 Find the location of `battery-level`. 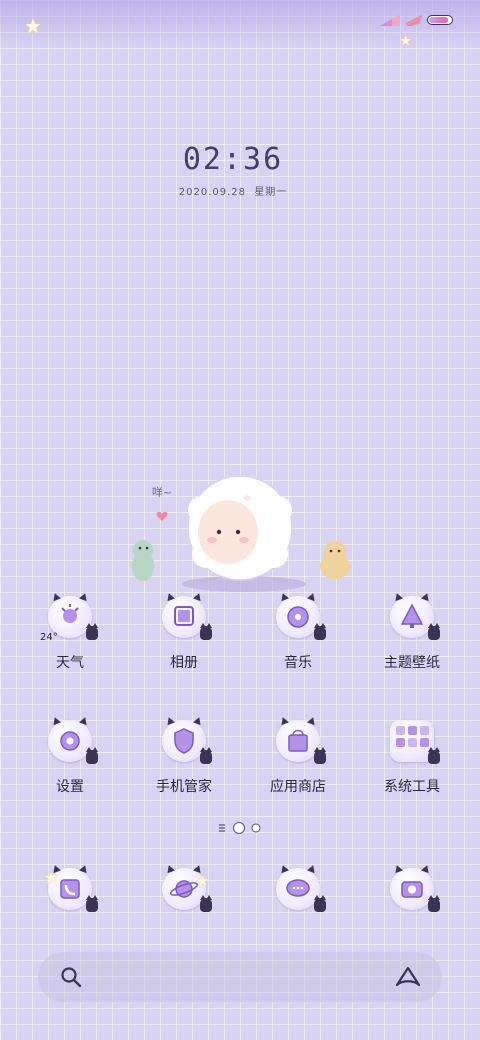

battery-level is located at coordinates (438, 20).